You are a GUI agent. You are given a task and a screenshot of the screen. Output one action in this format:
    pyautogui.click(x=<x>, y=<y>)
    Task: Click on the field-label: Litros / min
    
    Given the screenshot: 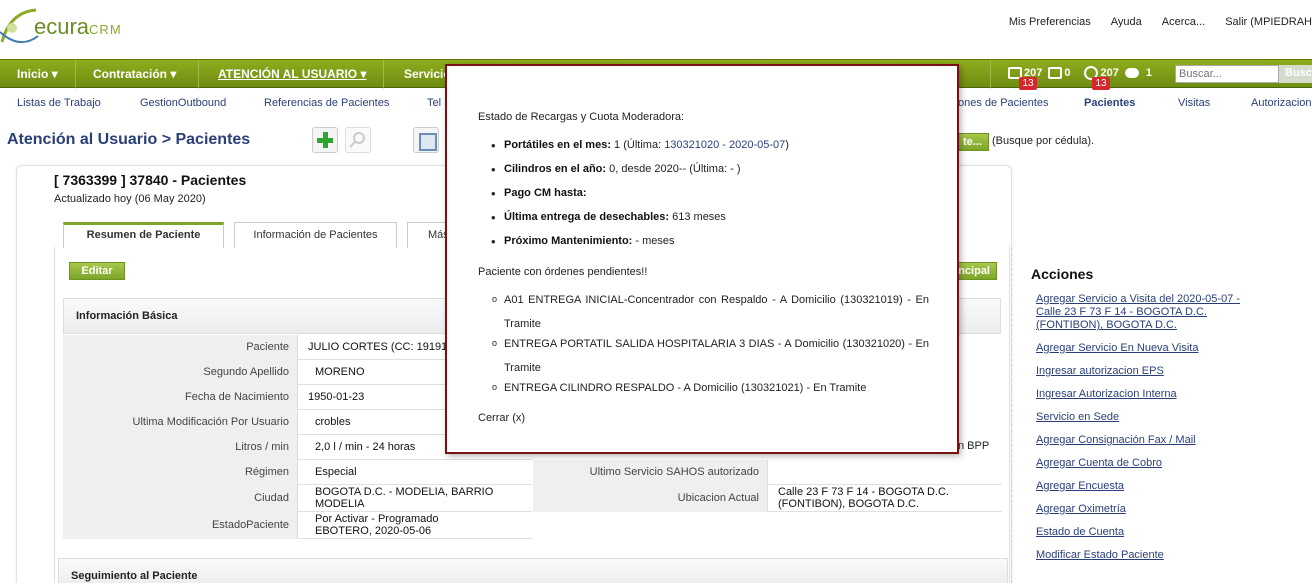 What is the action you would take?
    pyautogui.click(x=180, y=447)
    